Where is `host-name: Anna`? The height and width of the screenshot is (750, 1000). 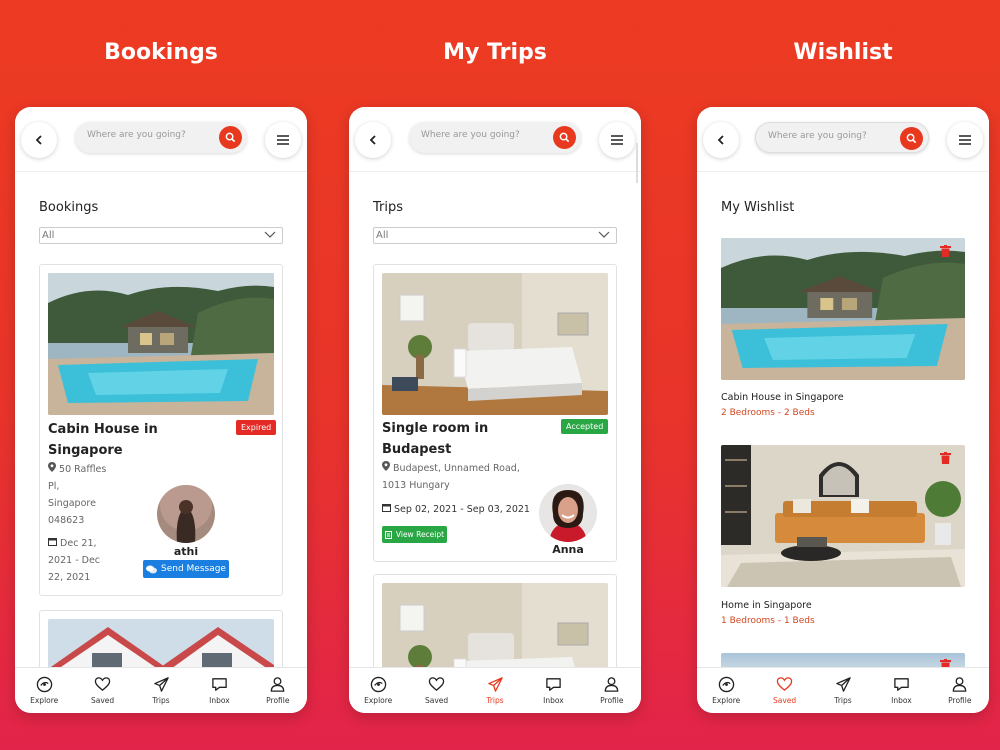
host-name: Anna is located at coordinates (568, 549).